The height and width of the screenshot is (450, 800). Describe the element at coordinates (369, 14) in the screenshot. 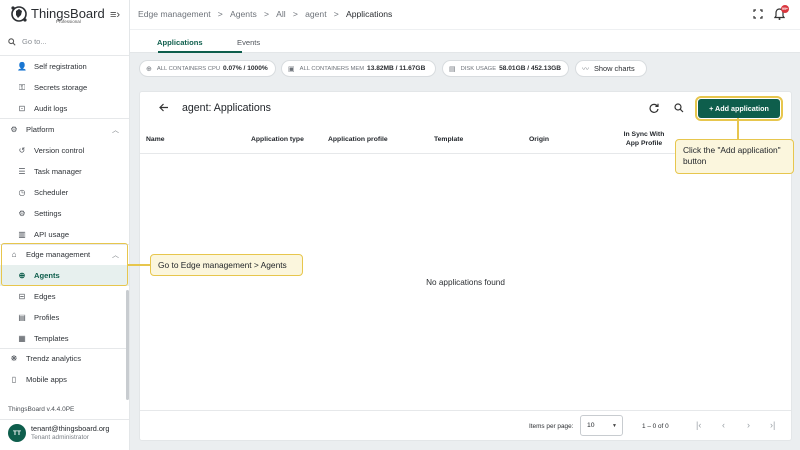

I see `breadcrumb-applications: Applications` at that location.